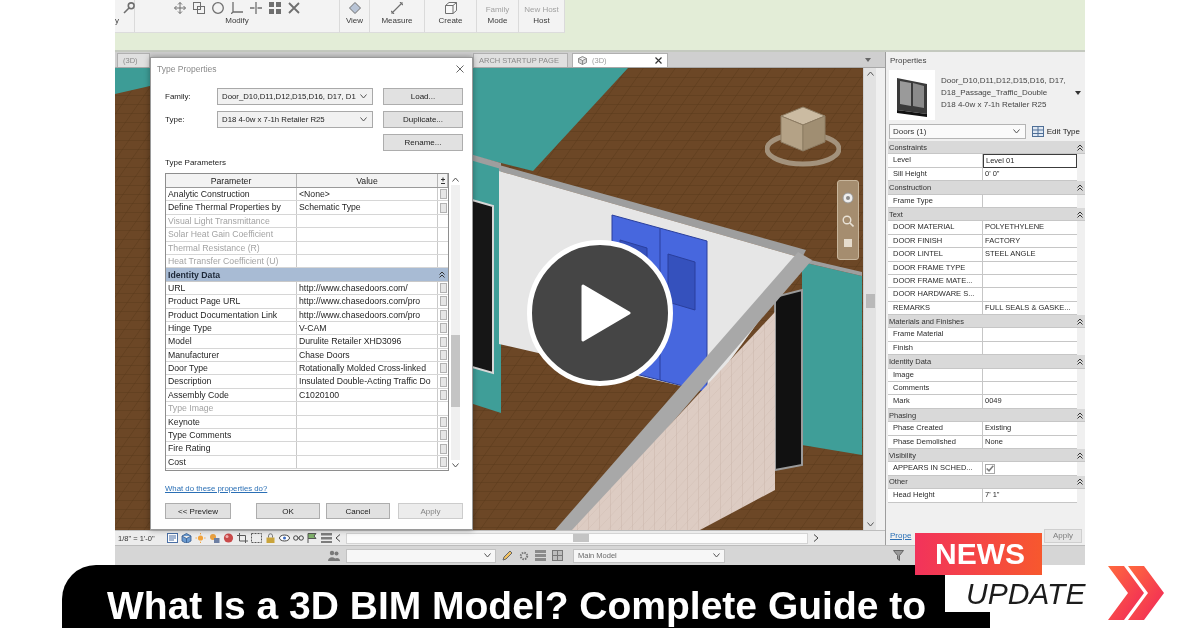 This screenshot has height=628, width=1200. What do you see at coordinates (129, 7) in the screenshot?
I see `magnifier-icon` at bounding box center [129, 7].